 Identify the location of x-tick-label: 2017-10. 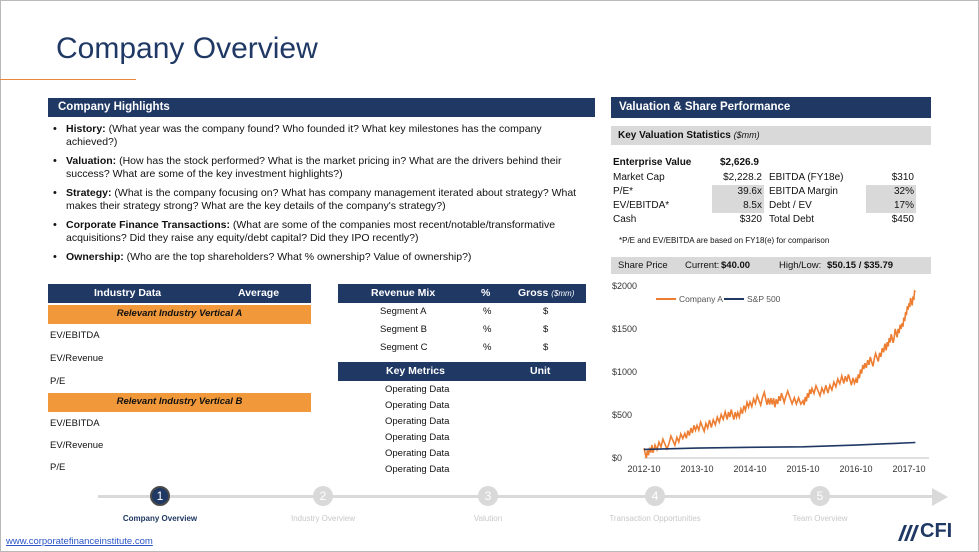
(908, 469).